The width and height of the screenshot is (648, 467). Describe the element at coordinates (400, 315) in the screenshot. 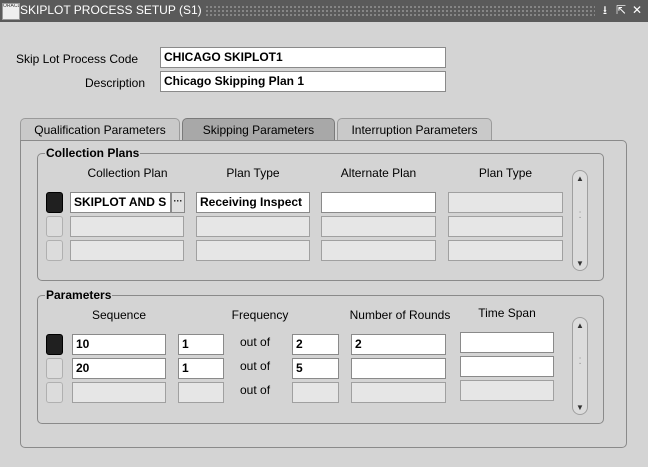

I see `column-header-number-of-rounds: Number of Rounds` at that location.